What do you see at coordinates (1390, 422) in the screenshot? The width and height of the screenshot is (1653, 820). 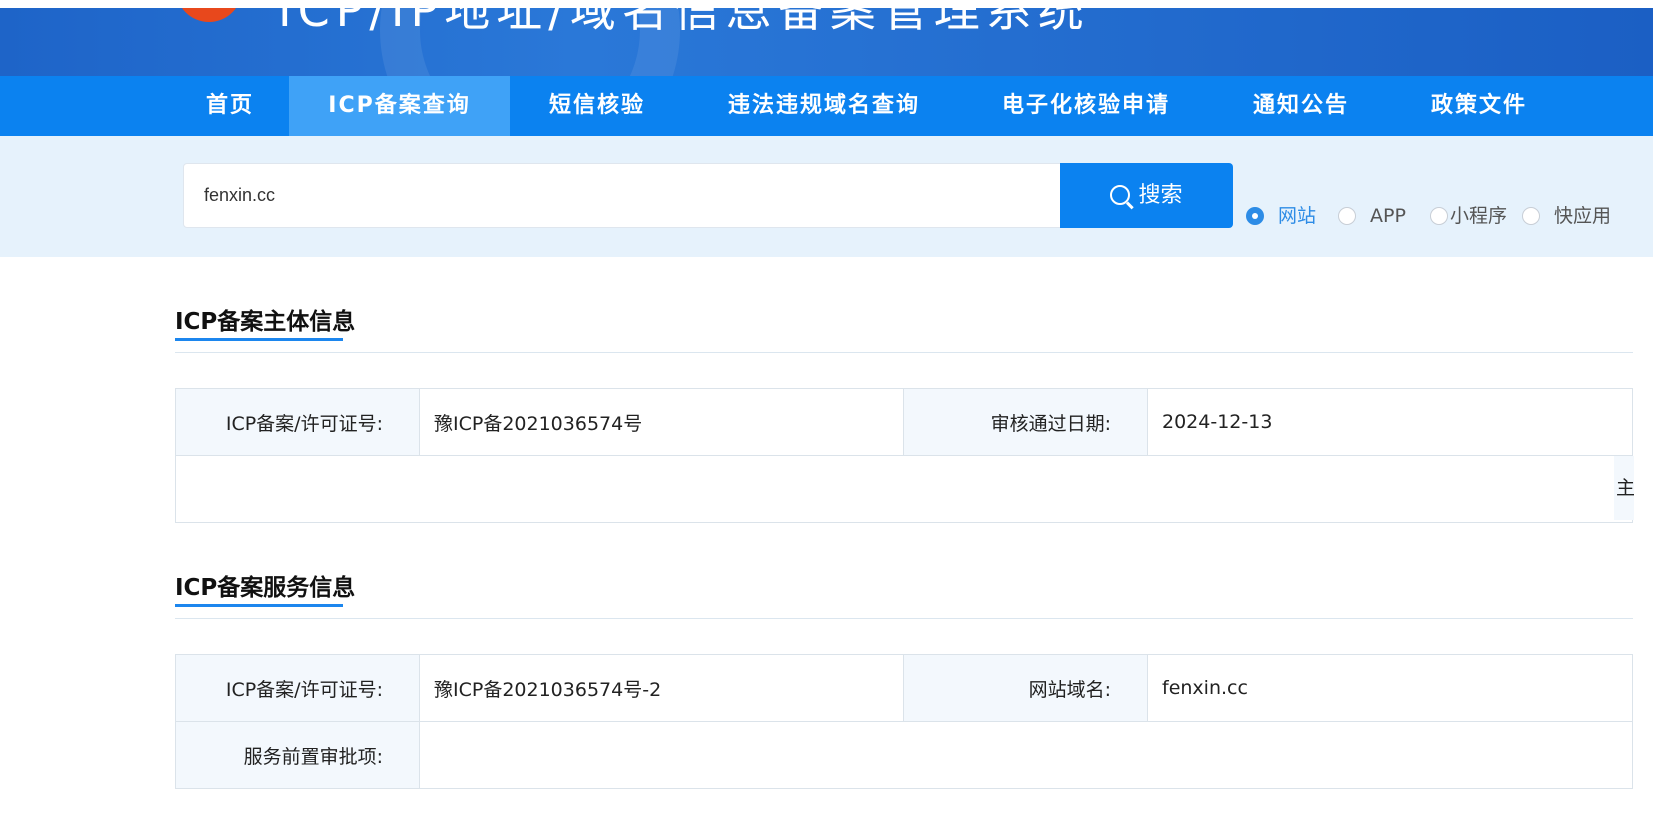 I see `approval-date-value: 2024-12-13` at bounding box center [1390, 422].